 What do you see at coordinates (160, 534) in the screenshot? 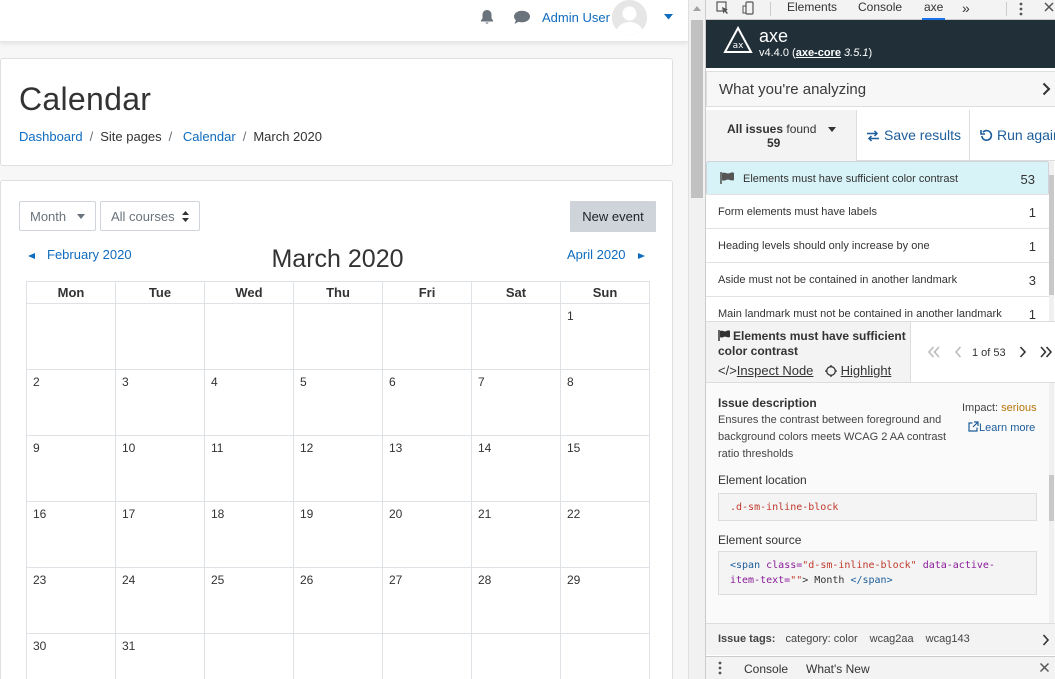
I see `calendar-day: 17` at bounding box center [160, 534].